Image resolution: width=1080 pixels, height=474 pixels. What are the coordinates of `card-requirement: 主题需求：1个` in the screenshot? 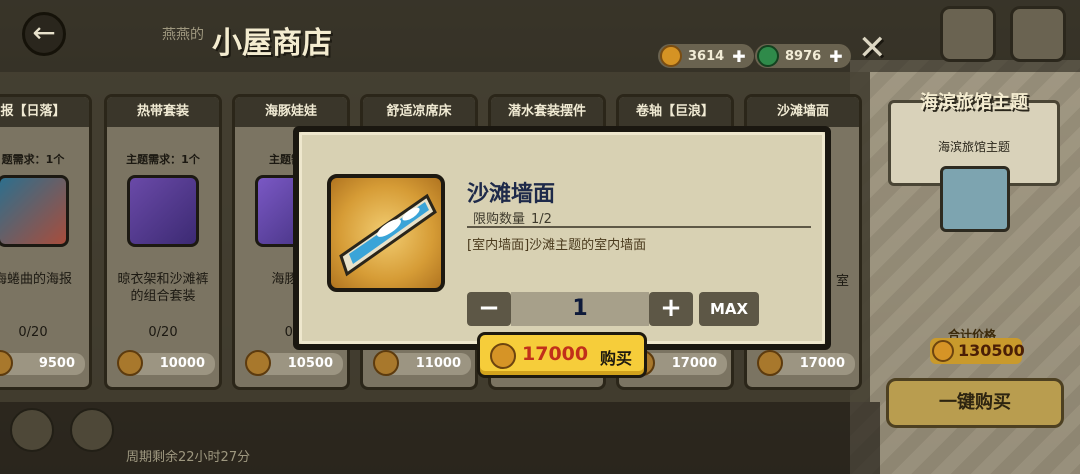 It's located at (163, 159).